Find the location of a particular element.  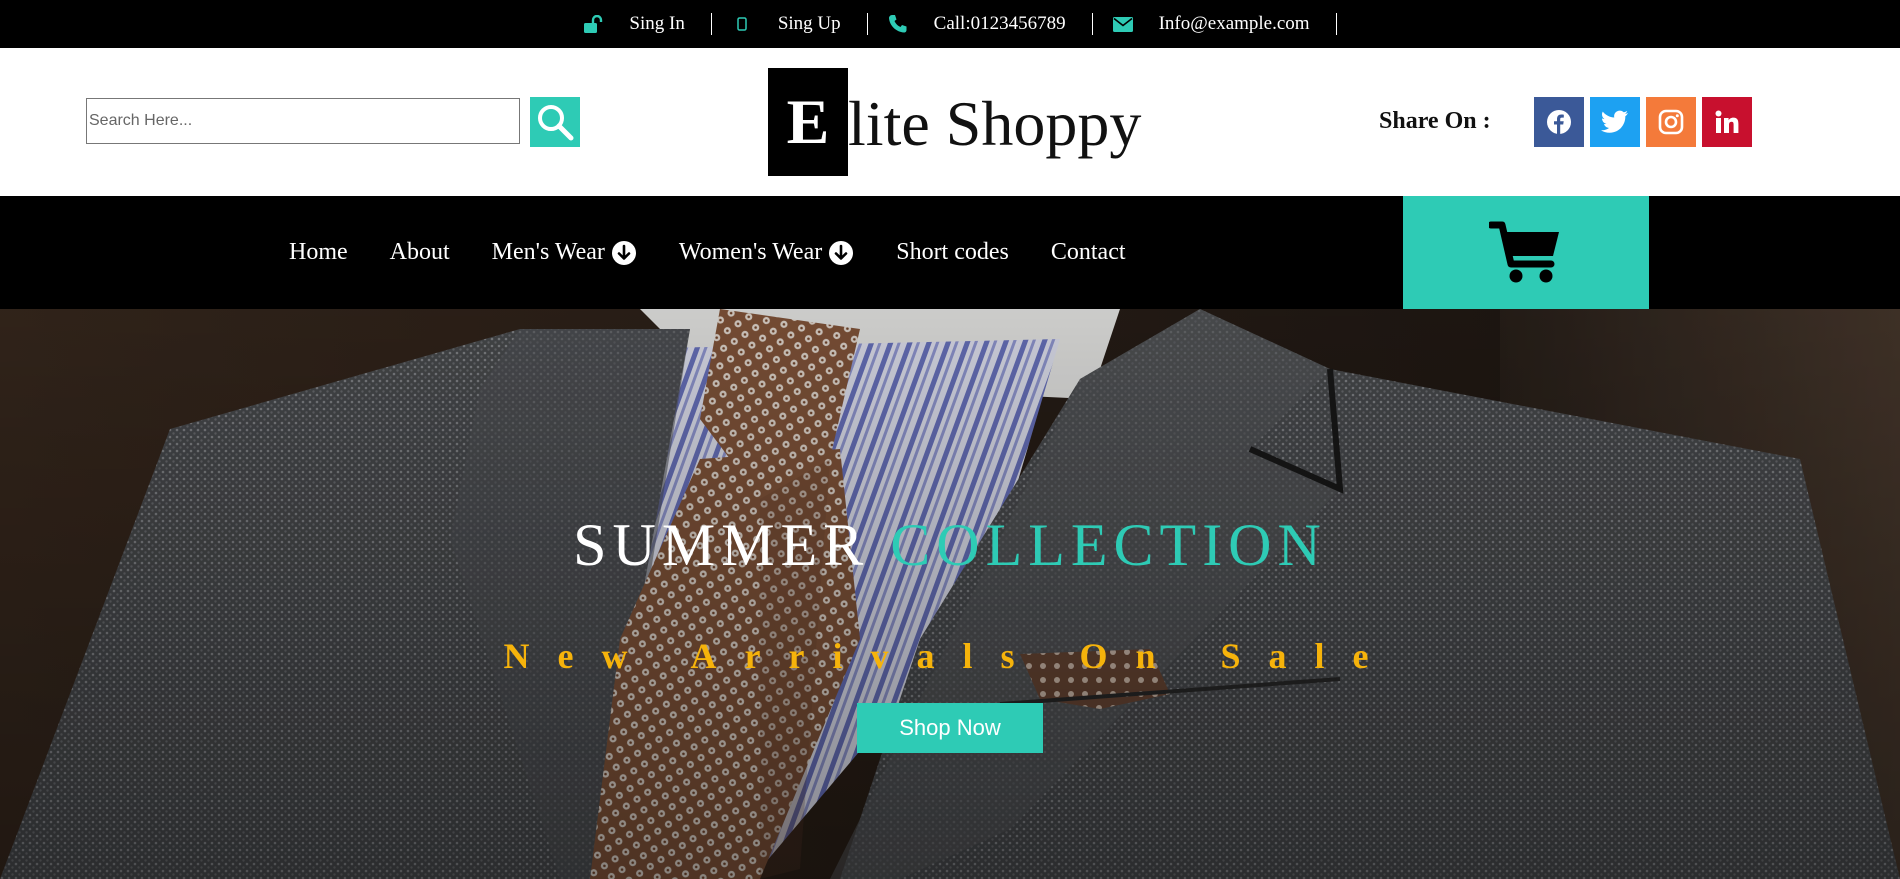

cart-button is located at coordinates (1526, 252).